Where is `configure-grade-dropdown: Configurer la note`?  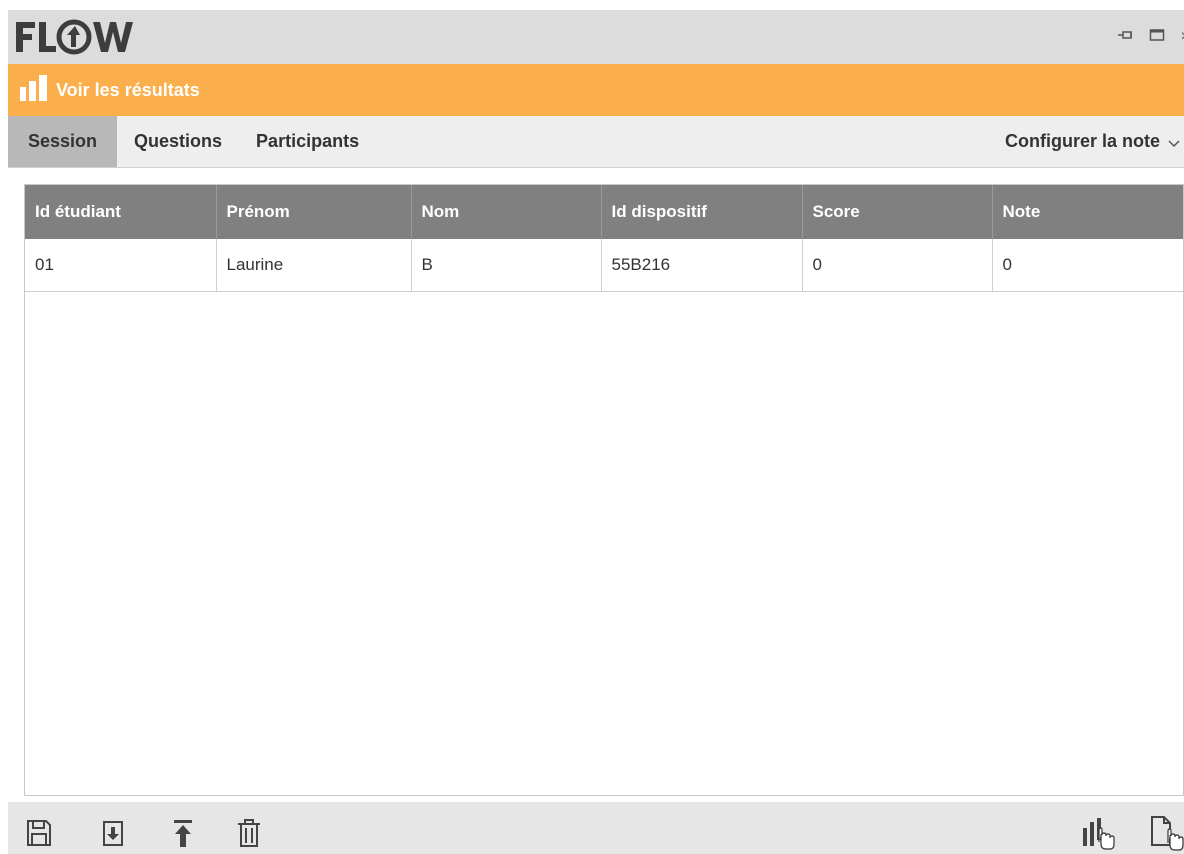
configure-grade-dropdown: Configurer la note is located at coordinates (1094, 141).